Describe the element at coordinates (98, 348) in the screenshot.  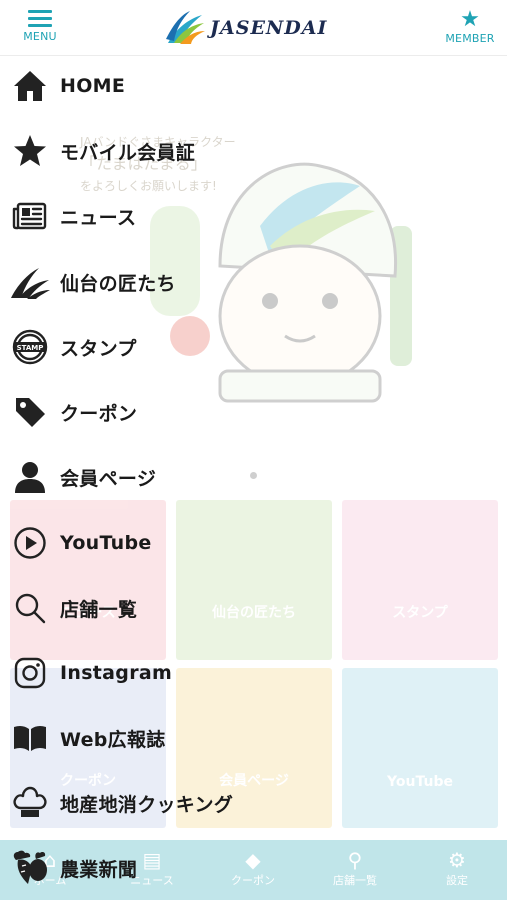
I see `menu-item-label: スタンプ` at that location.